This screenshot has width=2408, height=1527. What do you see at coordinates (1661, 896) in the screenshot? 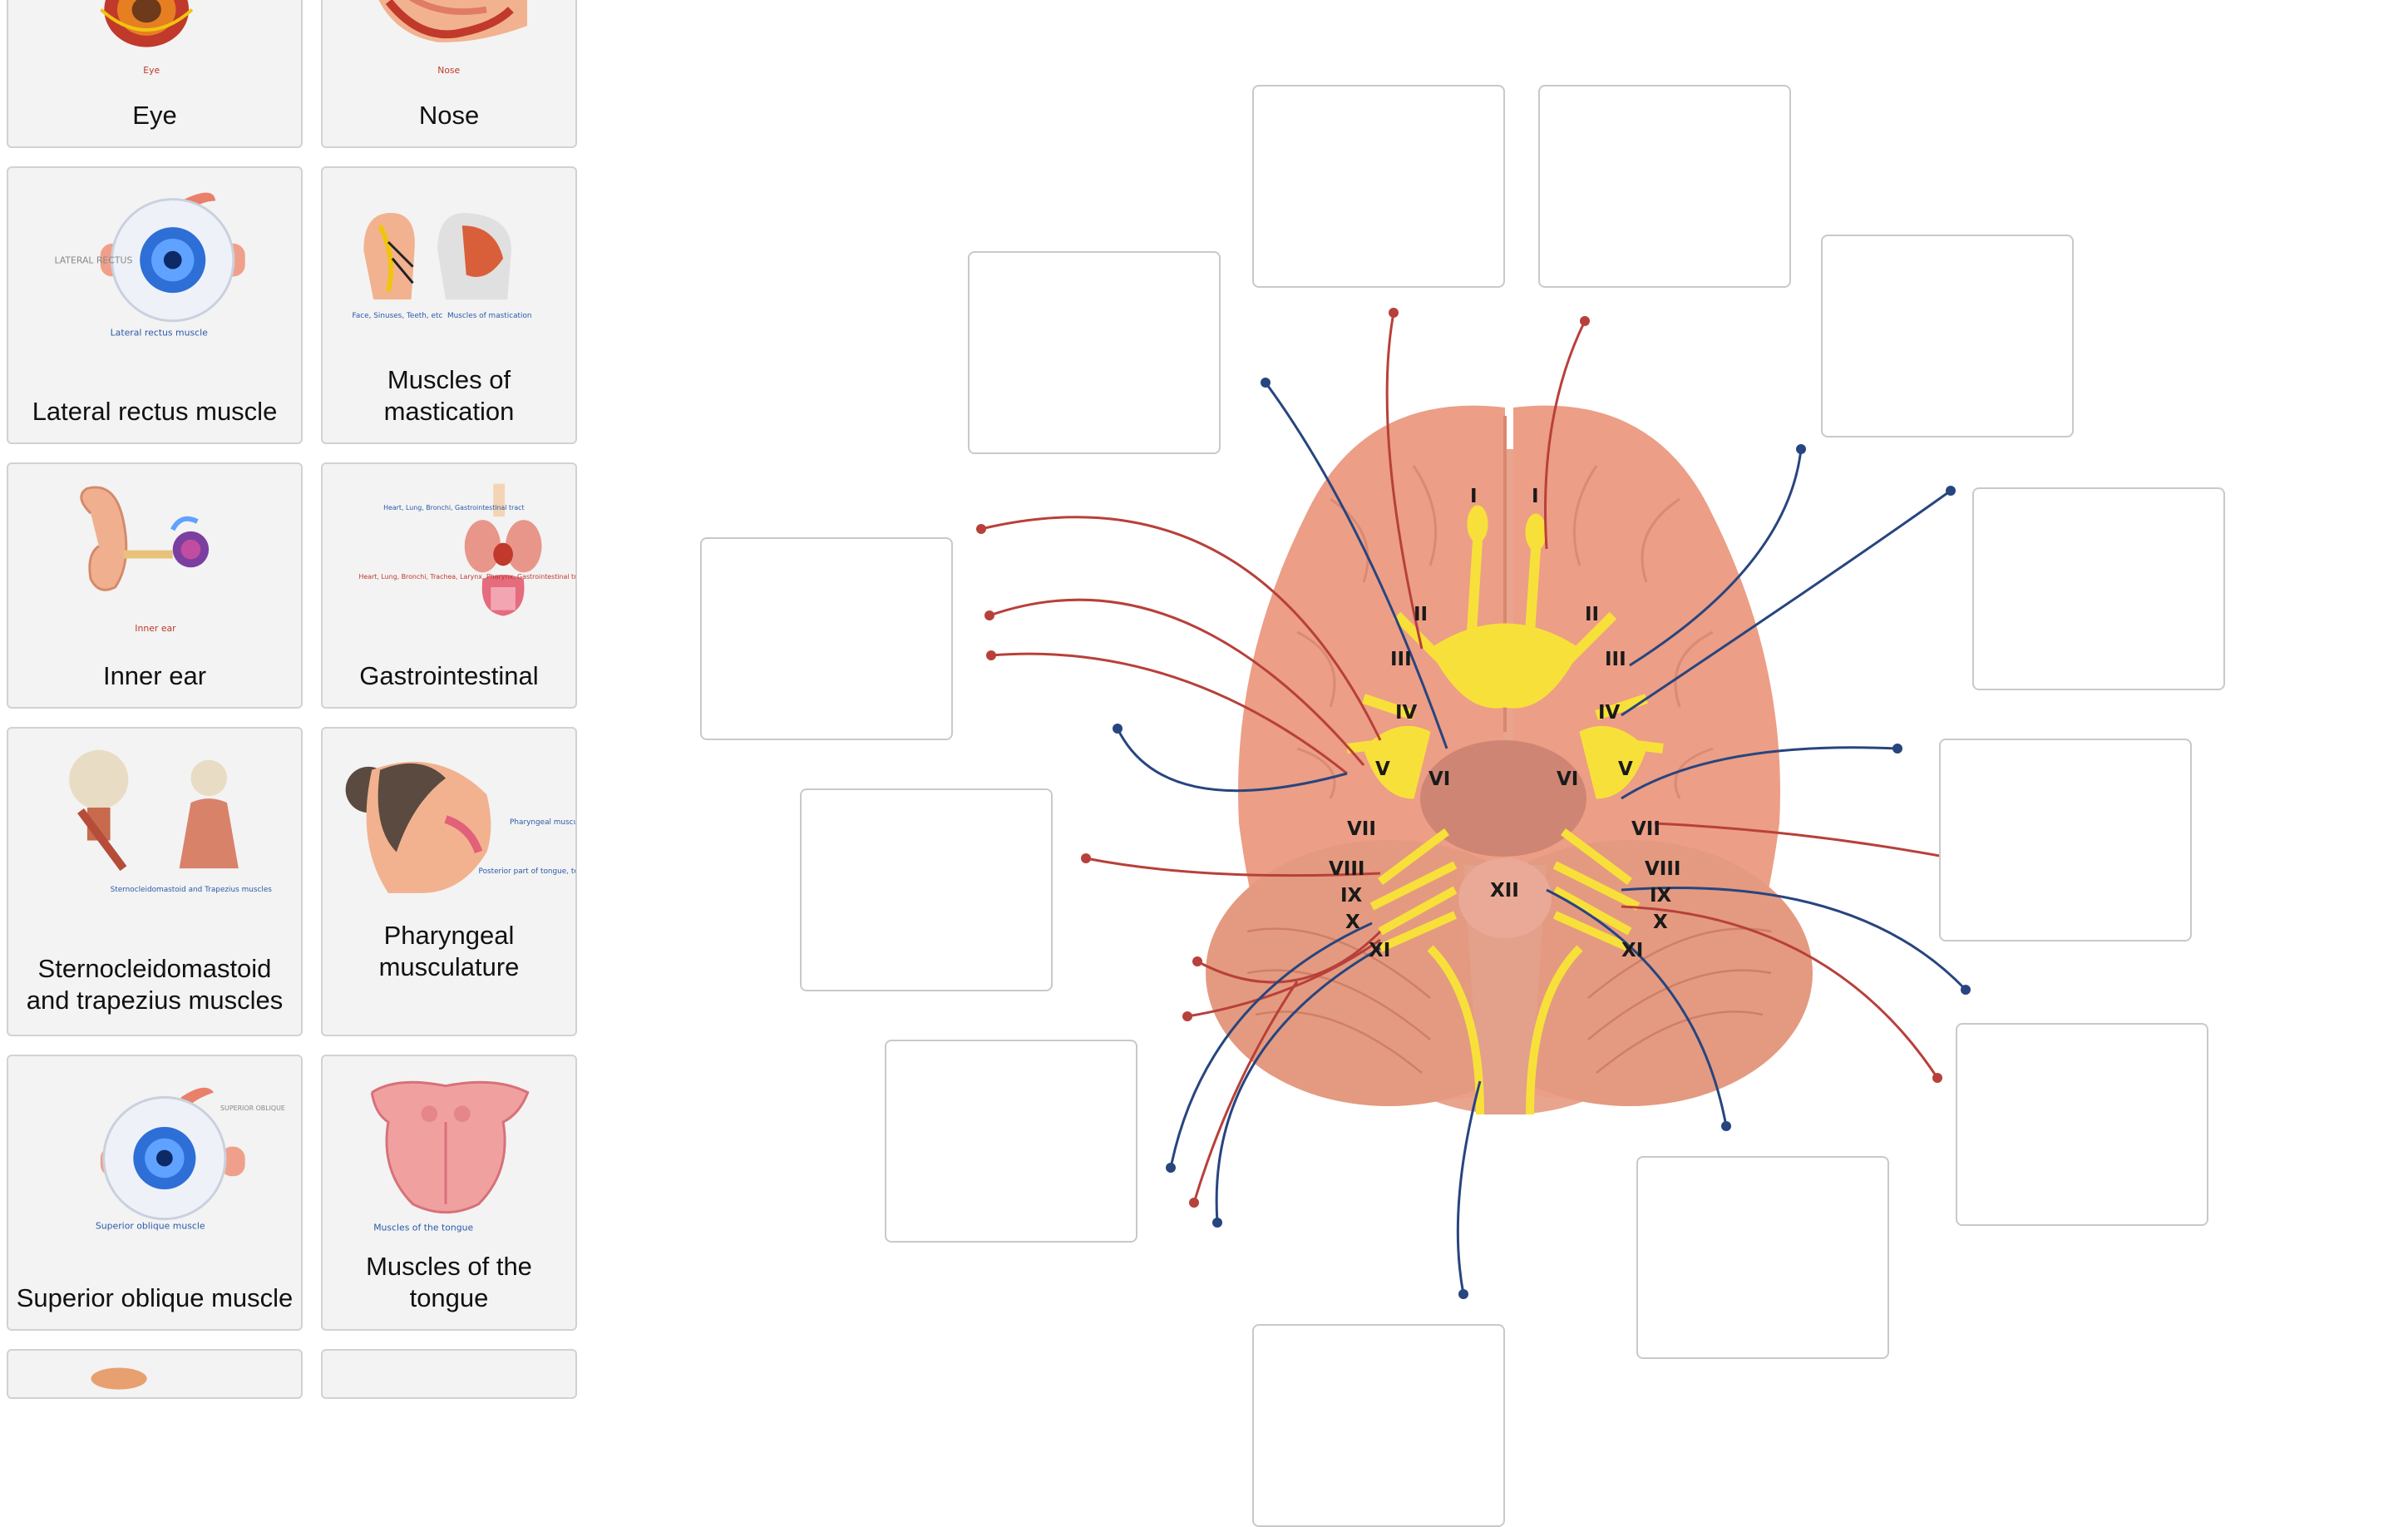
I see `cn-label-ix-right: IX` at bounding box center [1661, 896].